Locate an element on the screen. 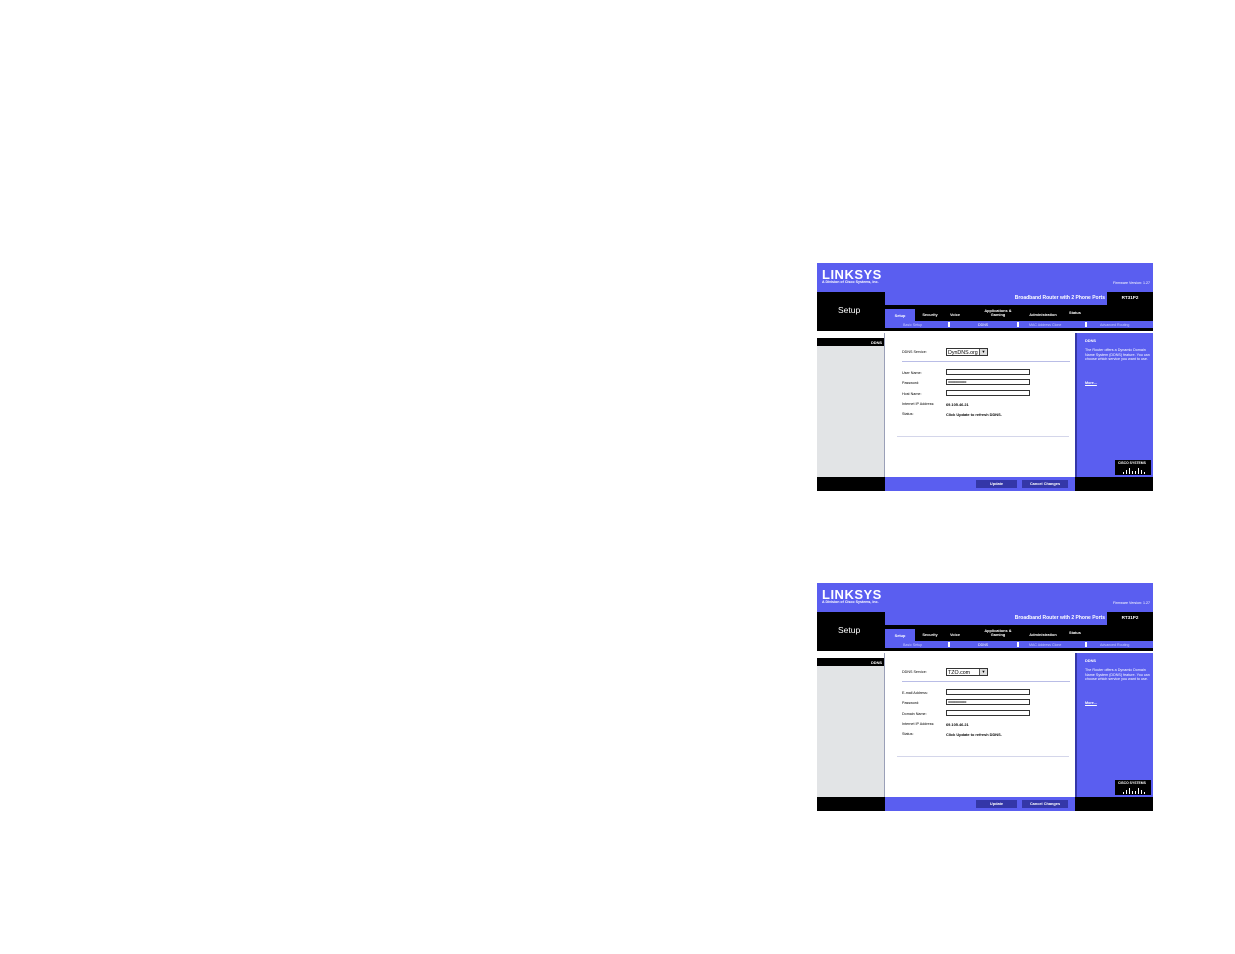  ddns-service-value: DynDNS.org is located at coordinates (963, 352).